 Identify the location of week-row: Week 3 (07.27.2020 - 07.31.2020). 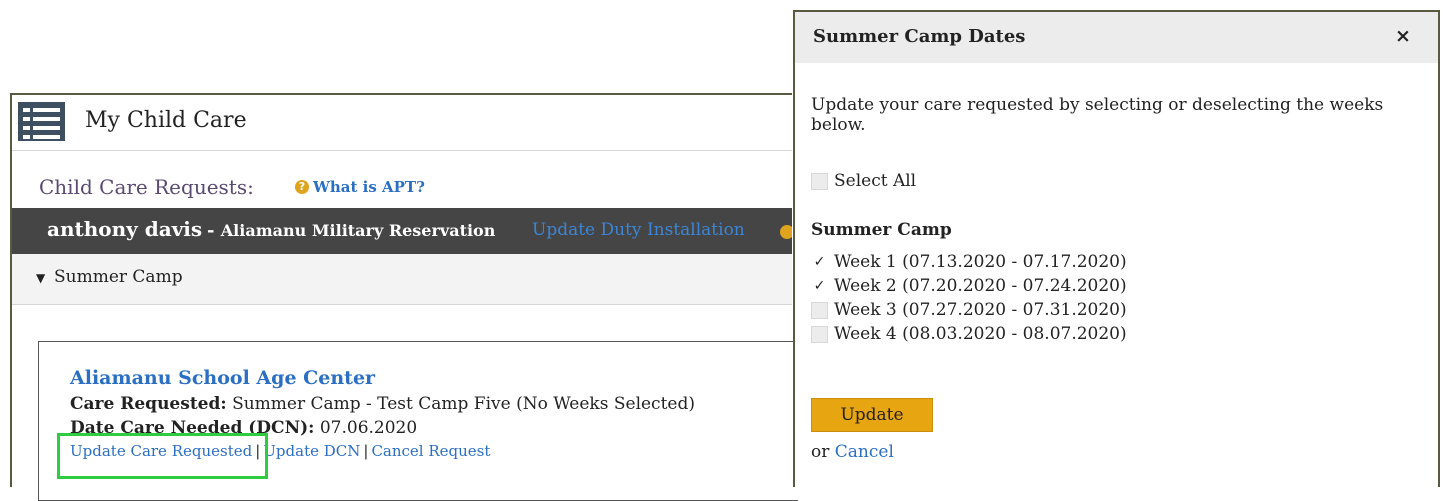
(969, 310).